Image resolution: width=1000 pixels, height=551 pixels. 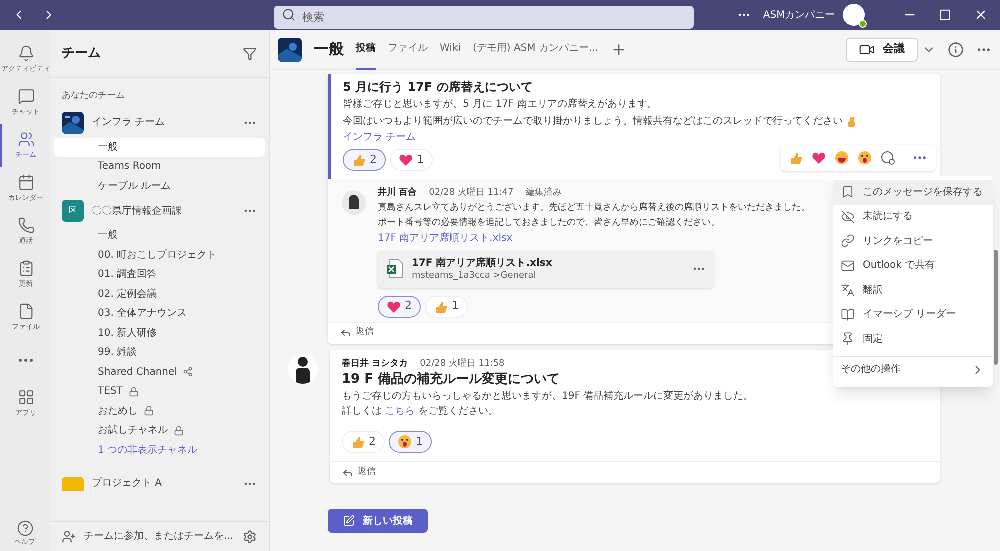 What do you see at coordinates (484, 17) in the screenshot?
I see `search-field: 検索` at bounding box center [484, 17].